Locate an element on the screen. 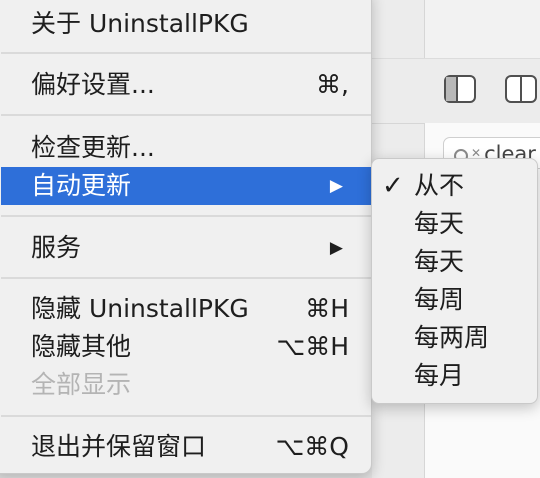 The image size is (540, 478). menu-item-label: 全部显示 is located at coordinates (81, 384).